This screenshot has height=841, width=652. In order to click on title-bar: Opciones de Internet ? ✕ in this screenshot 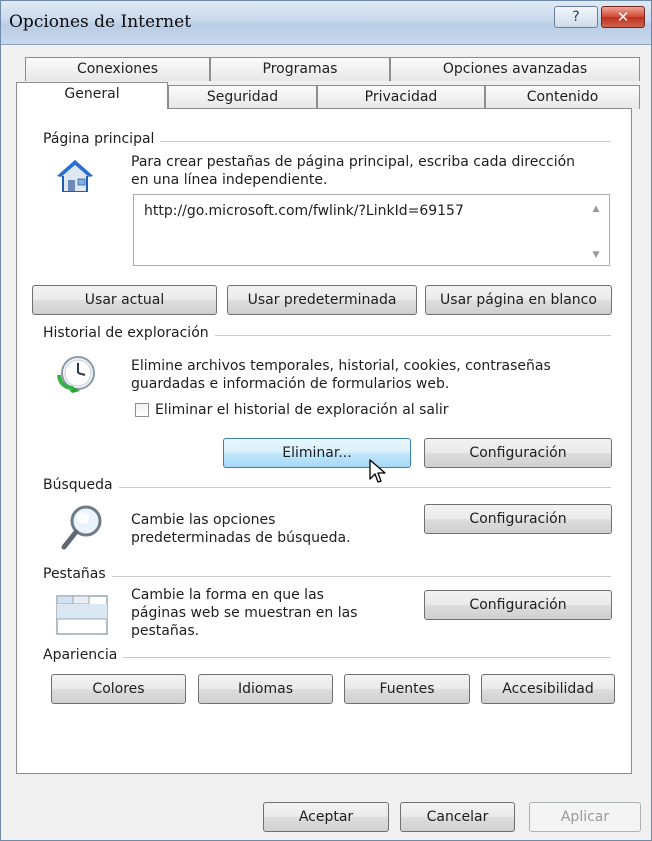, I will do `click(326, 23)`.